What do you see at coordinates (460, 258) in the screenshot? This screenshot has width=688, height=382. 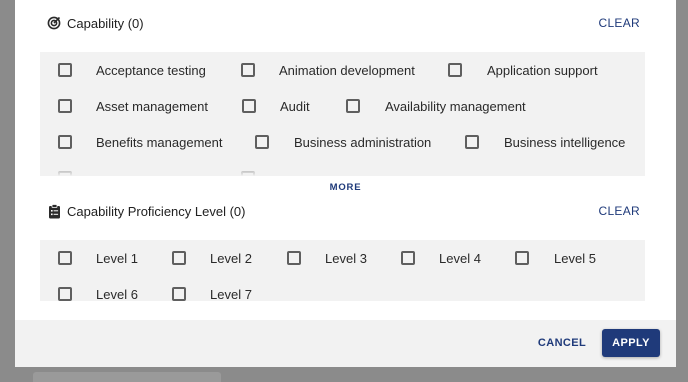 I see `option-label: Level 4` at bounding box center [460, 258].